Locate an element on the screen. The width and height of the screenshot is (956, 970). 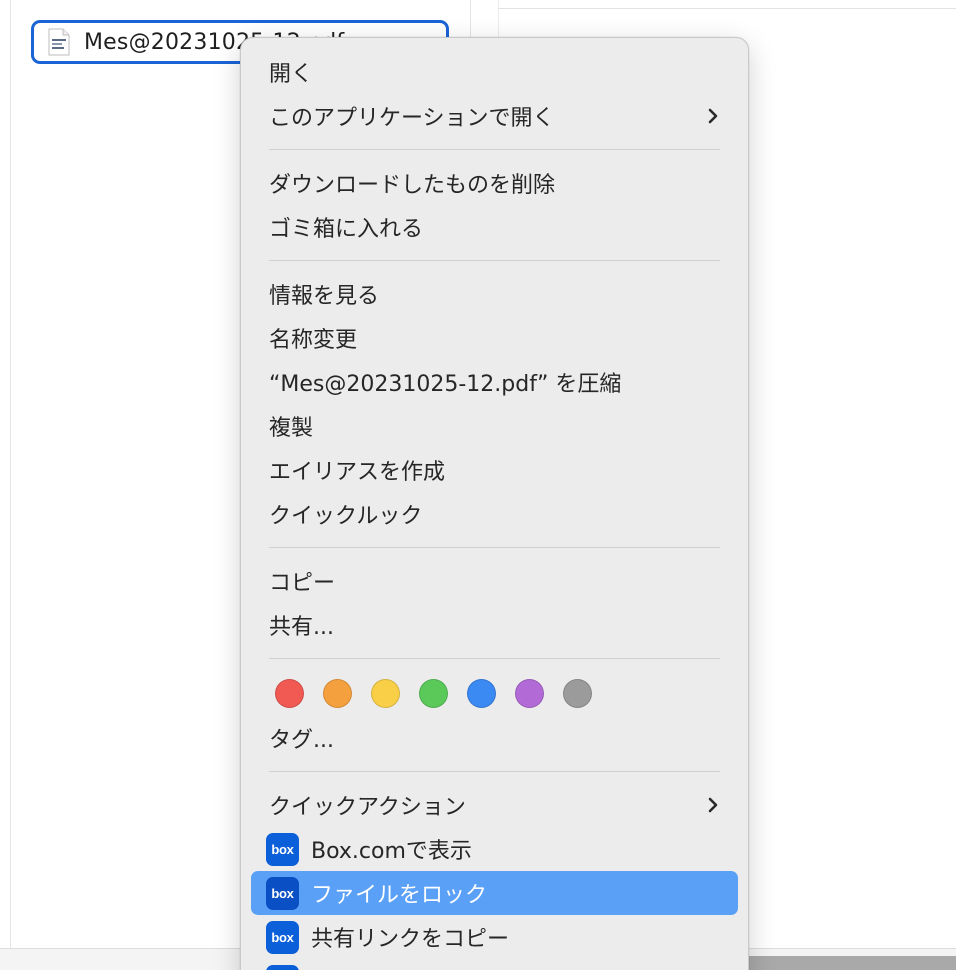
menu-item-move-to-trash: ゴミ箱に入れる is located at coordinates (494, 227).